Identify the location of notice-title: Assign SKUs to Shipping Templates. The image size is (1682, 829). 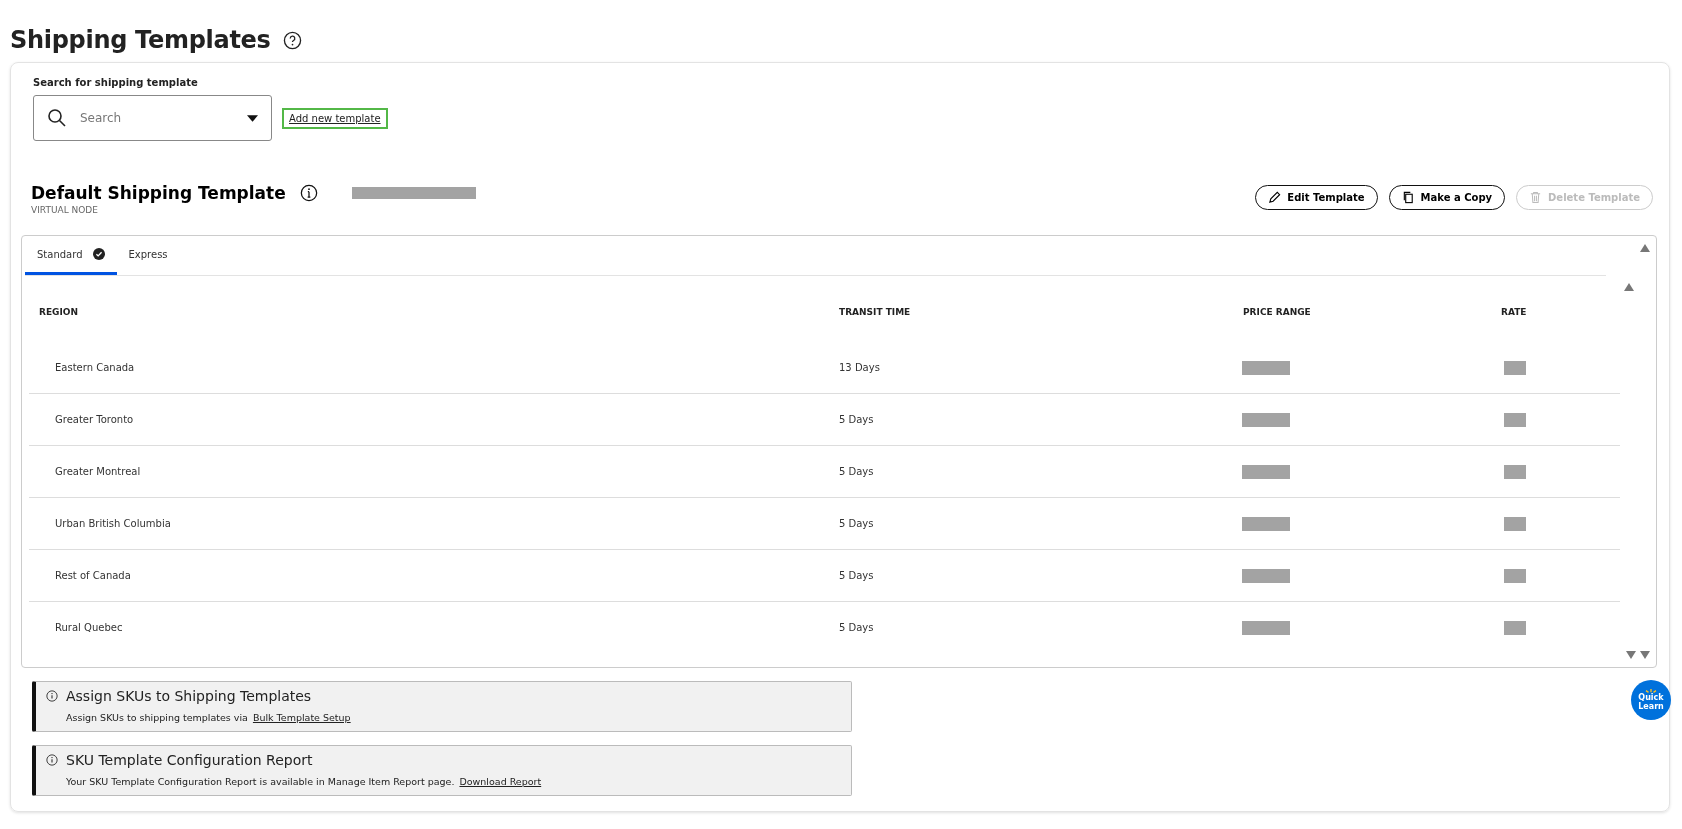
(189, 696).